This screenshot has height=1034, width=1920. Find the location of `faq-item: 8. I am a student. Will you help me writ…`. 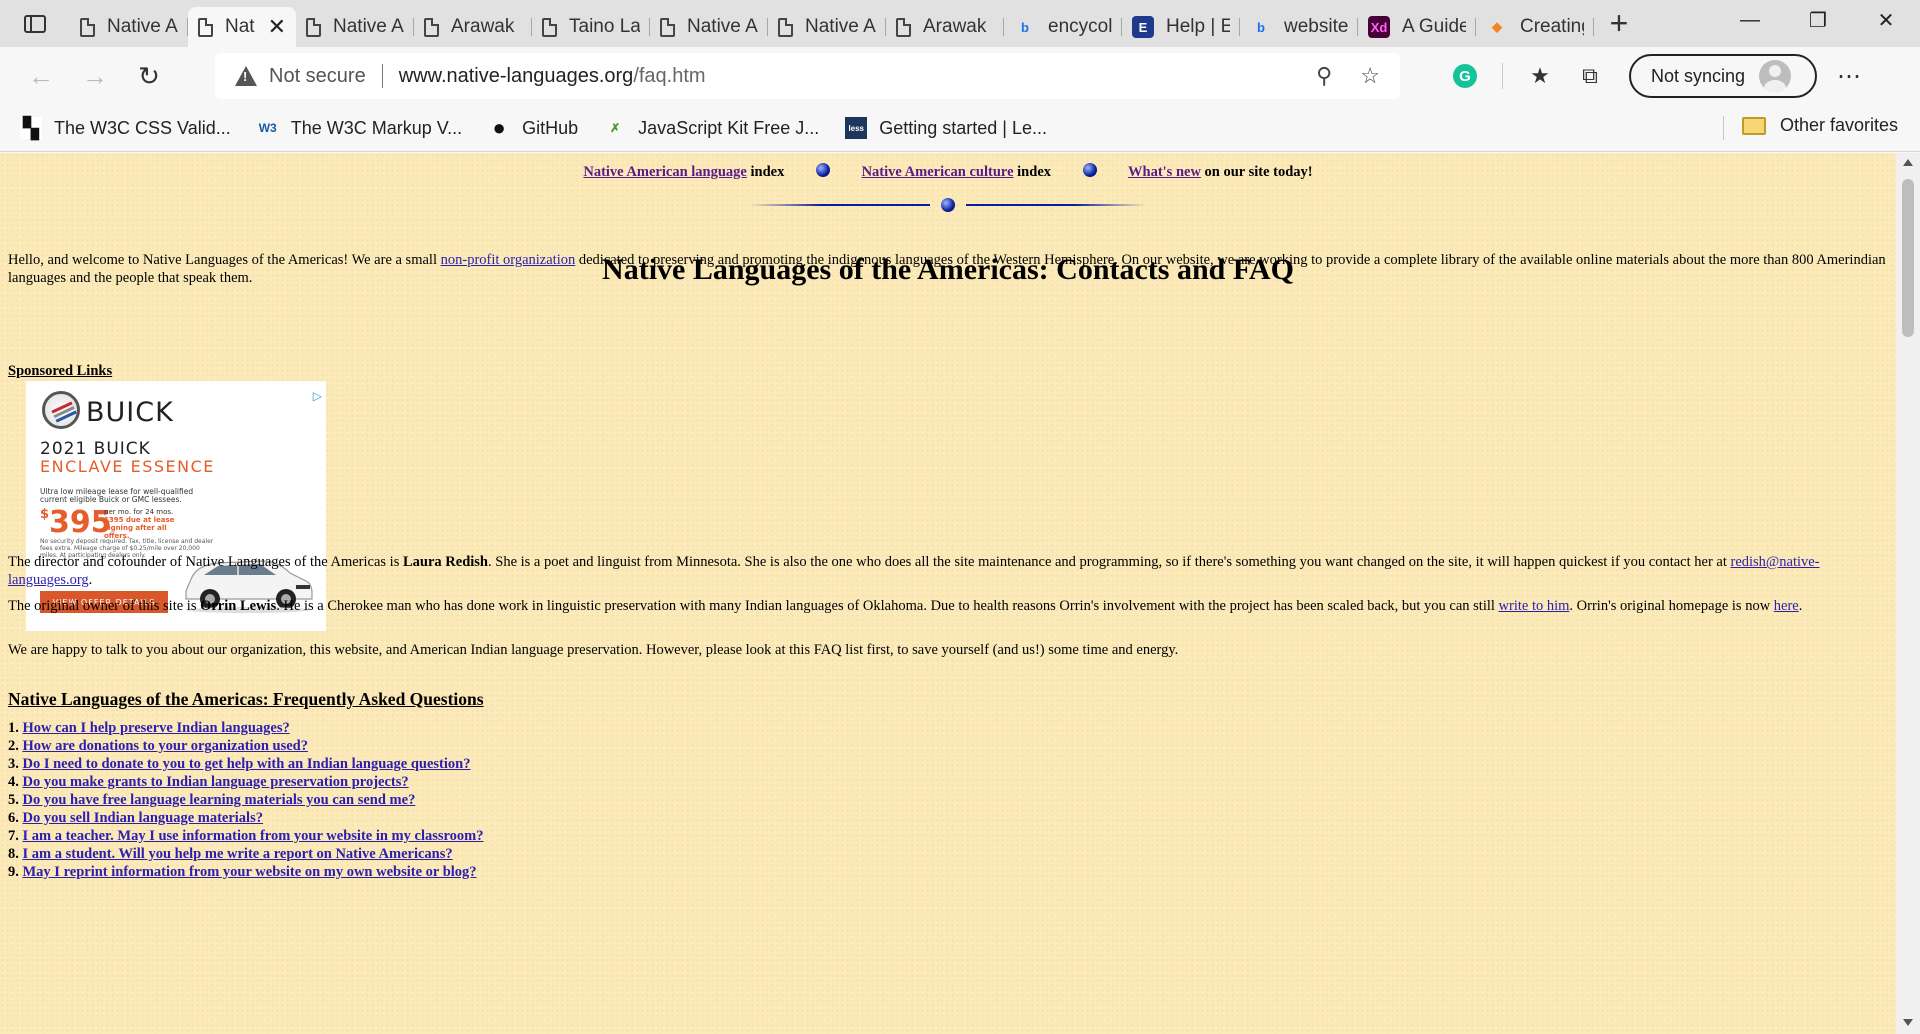

faq-item: 8. I am a student. Will you help me writ… is located at coordinates (246, 854).